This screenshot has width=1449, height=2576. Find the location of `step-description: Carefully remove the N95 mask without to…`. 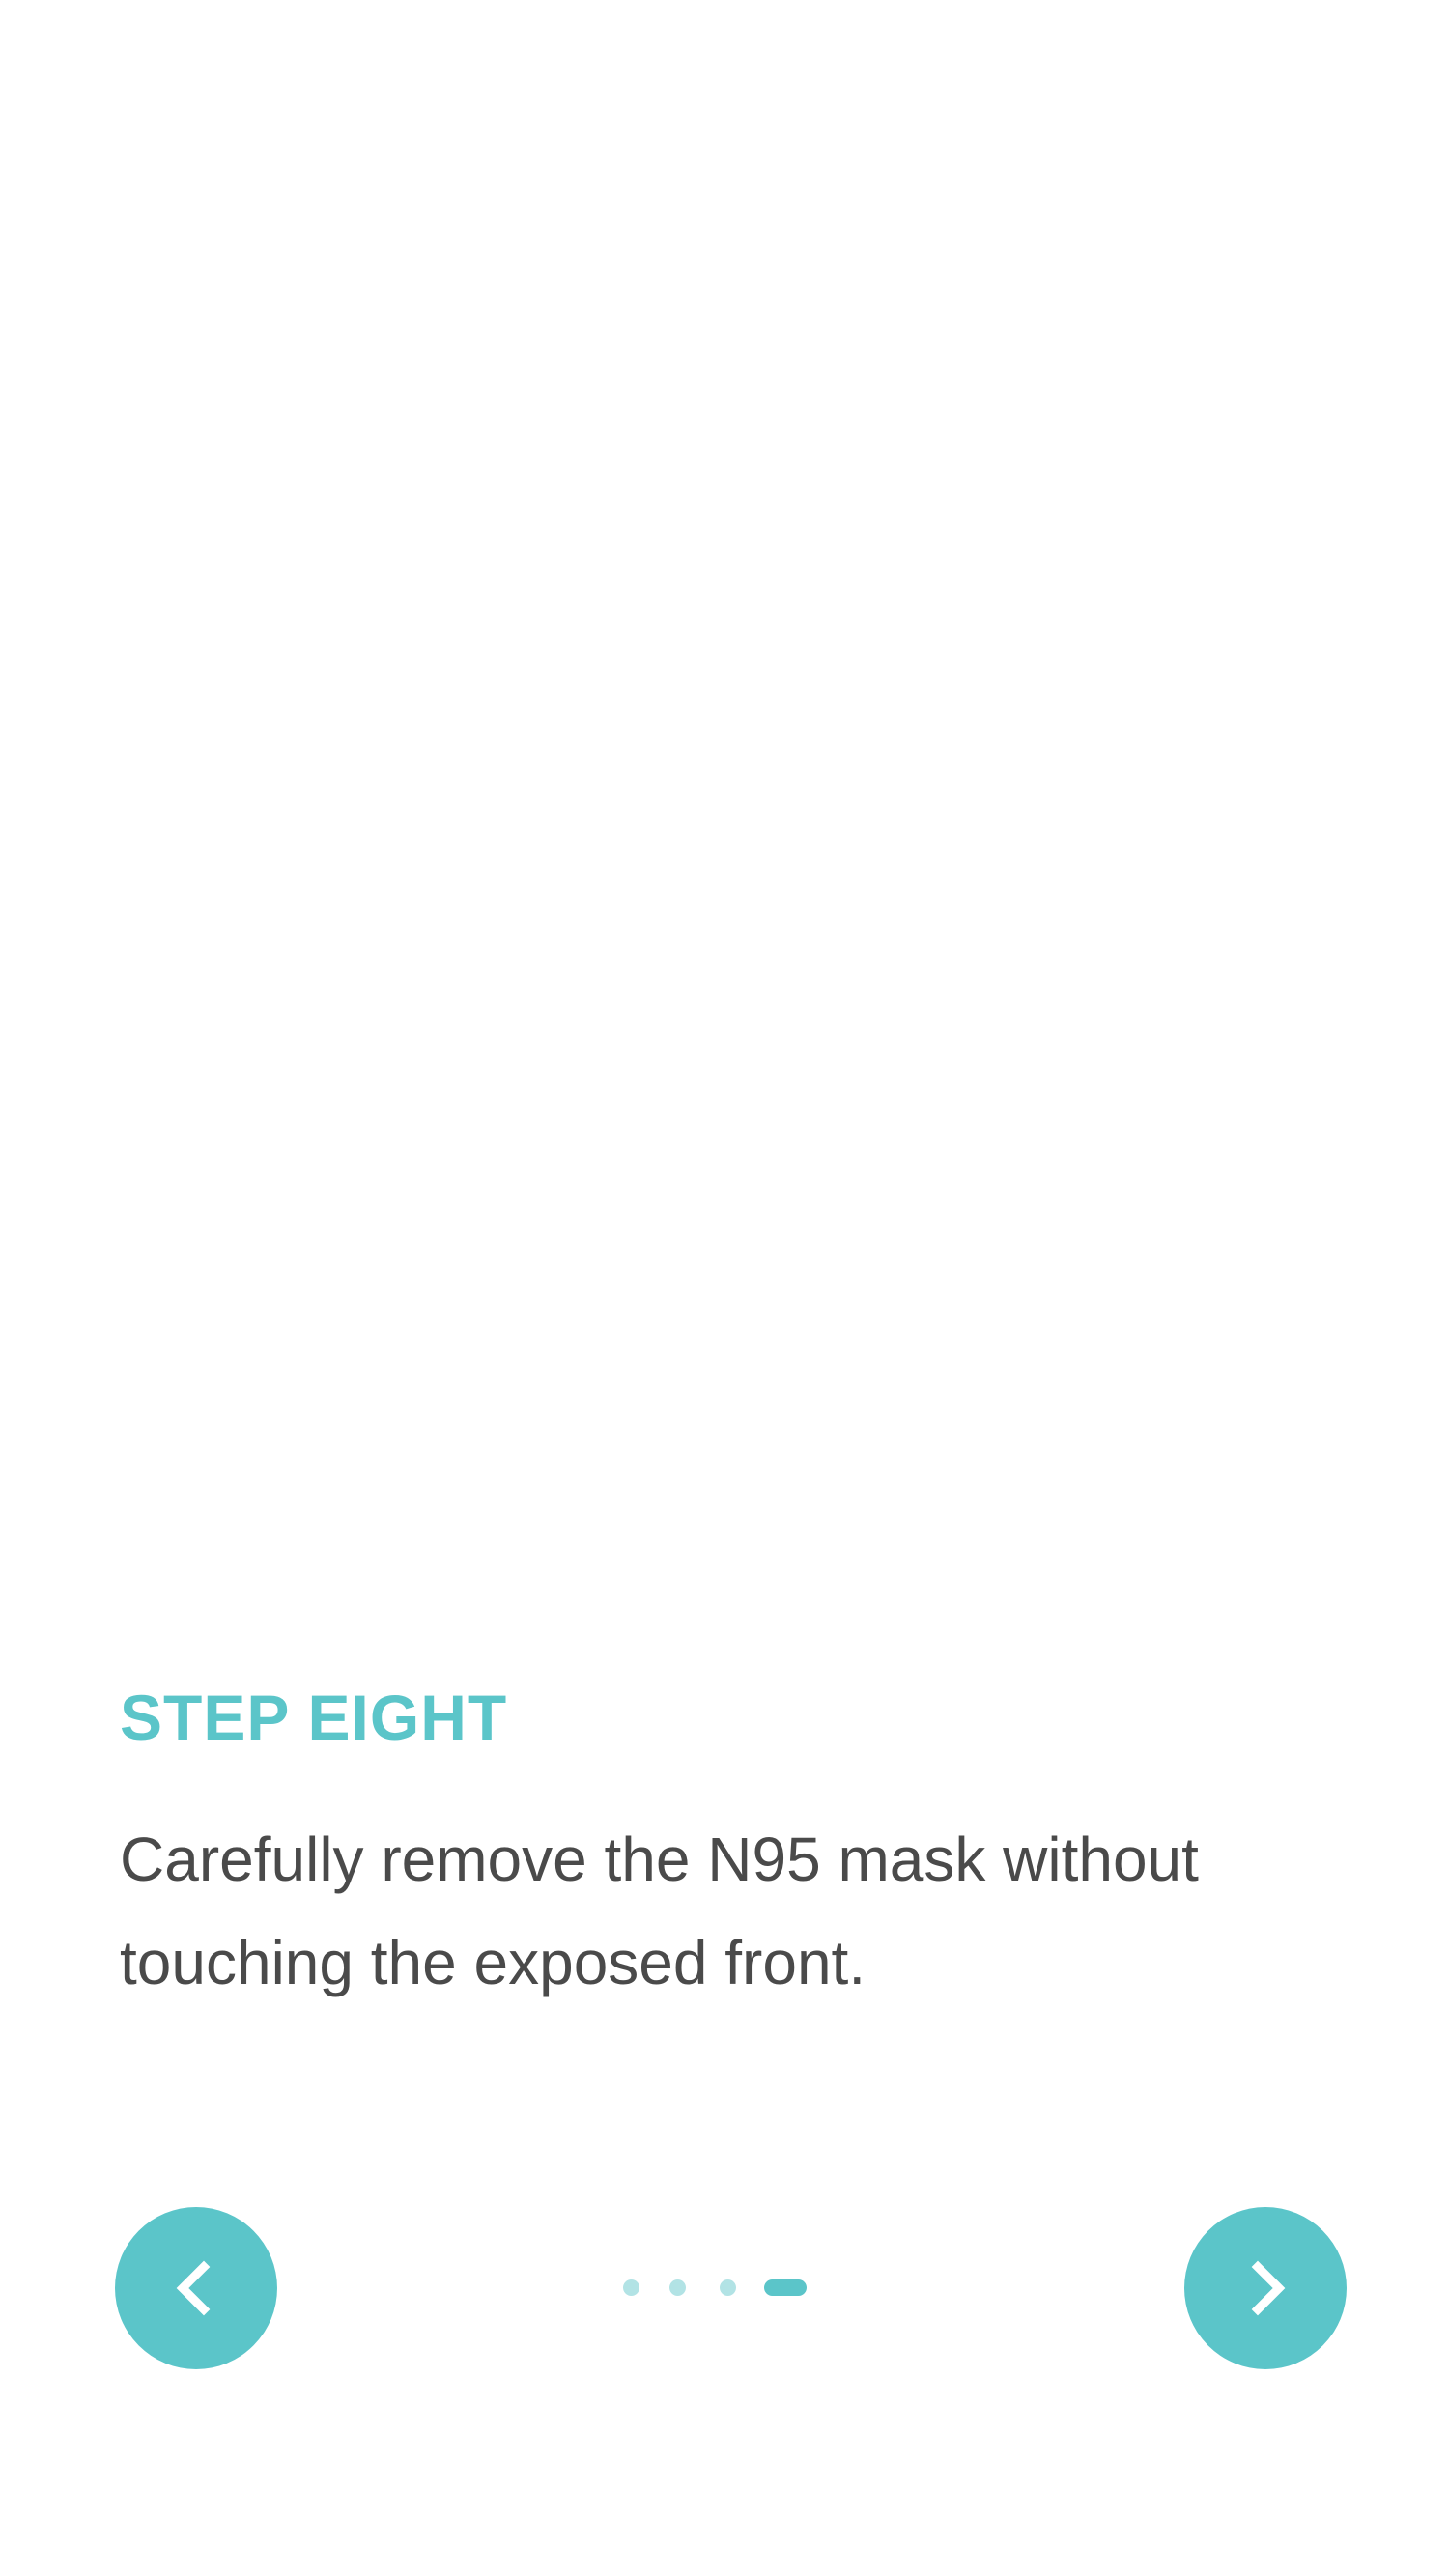

step-description: Carefully remove the N95 mask without to… is located at coordinates (659, 1911).